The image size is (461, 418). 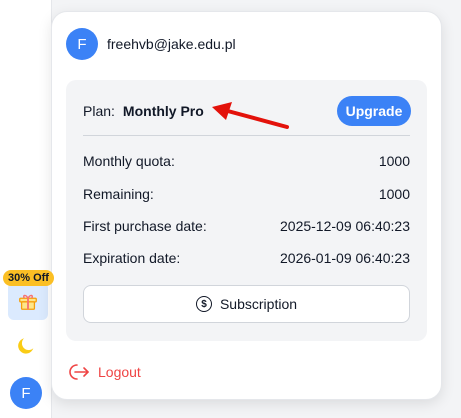 I want to click on detail-row-expiration: Expiration date: 2026-01-09 06:40:23, so click(x=246, y=258).